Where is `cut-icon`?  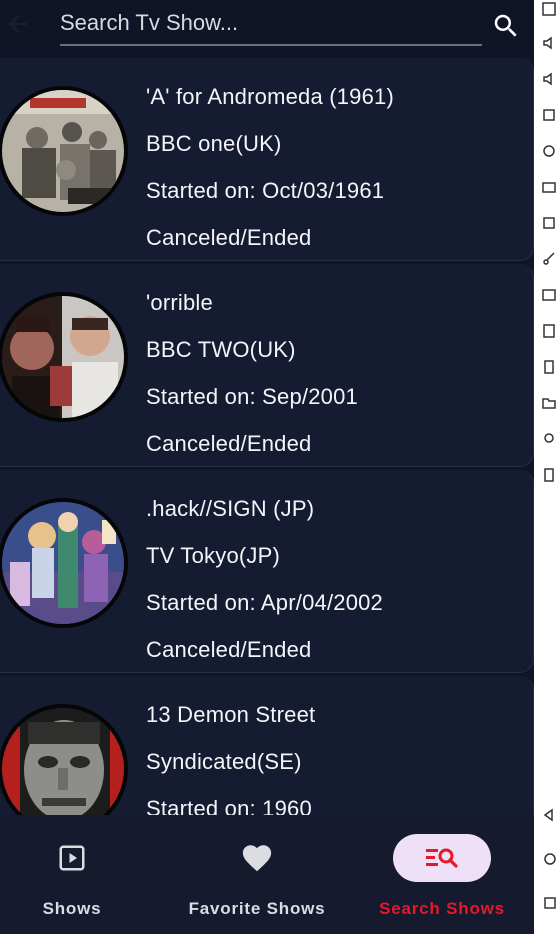
cut-icon is located at coordinates (549, 259).